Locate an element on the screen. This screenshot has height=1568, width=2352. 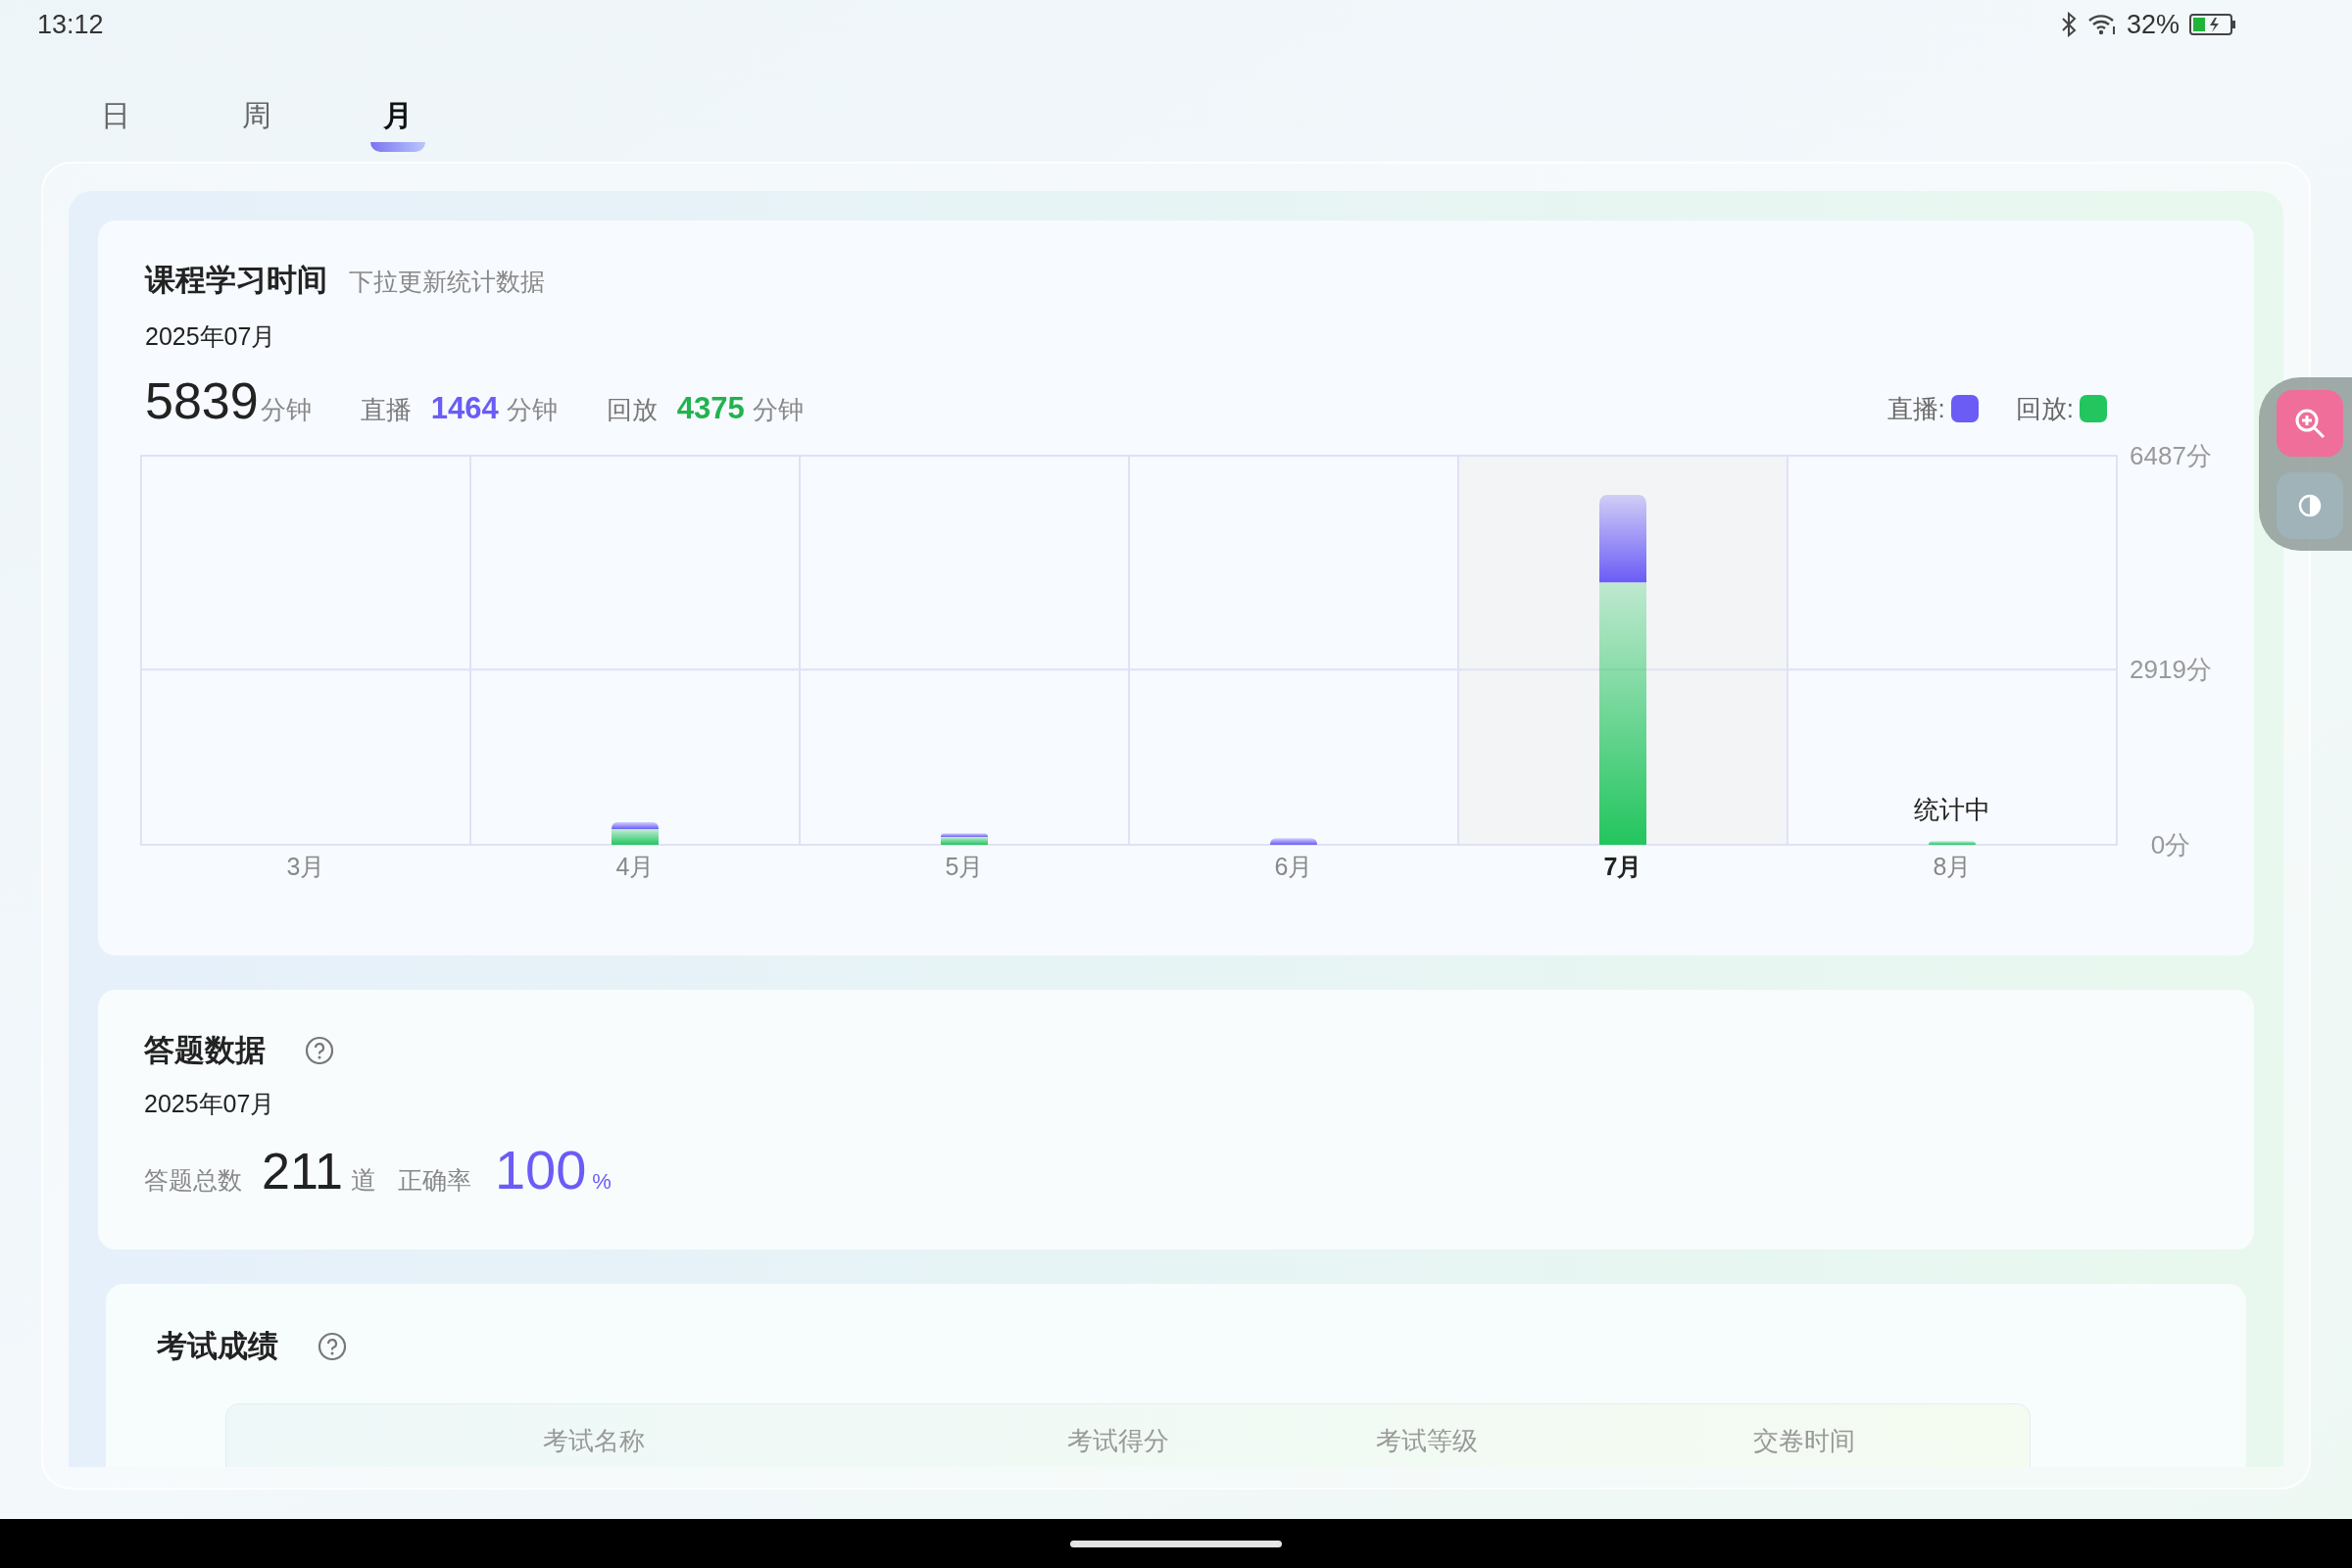
column-header: 考试等级 is located at coordinates (1427, 1441).